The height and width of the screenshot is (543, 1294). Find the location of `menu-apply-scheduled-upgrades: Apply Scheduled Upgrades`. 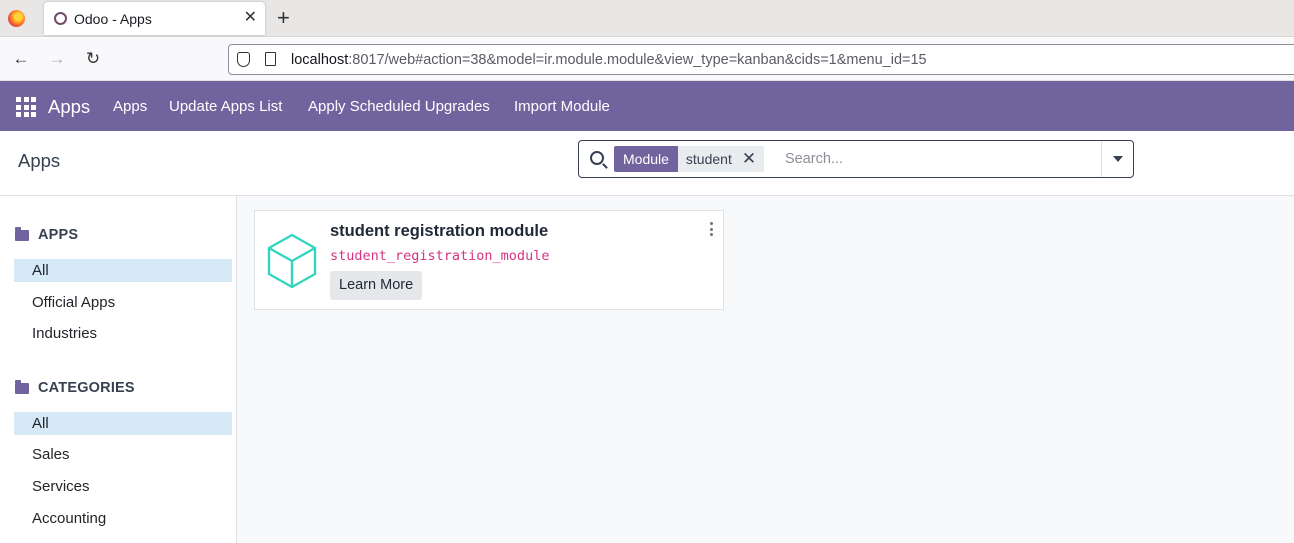

menu-apply-scheduled-upgrades: Apply Scheduled Upgrades is located at coordinates (399, 106).